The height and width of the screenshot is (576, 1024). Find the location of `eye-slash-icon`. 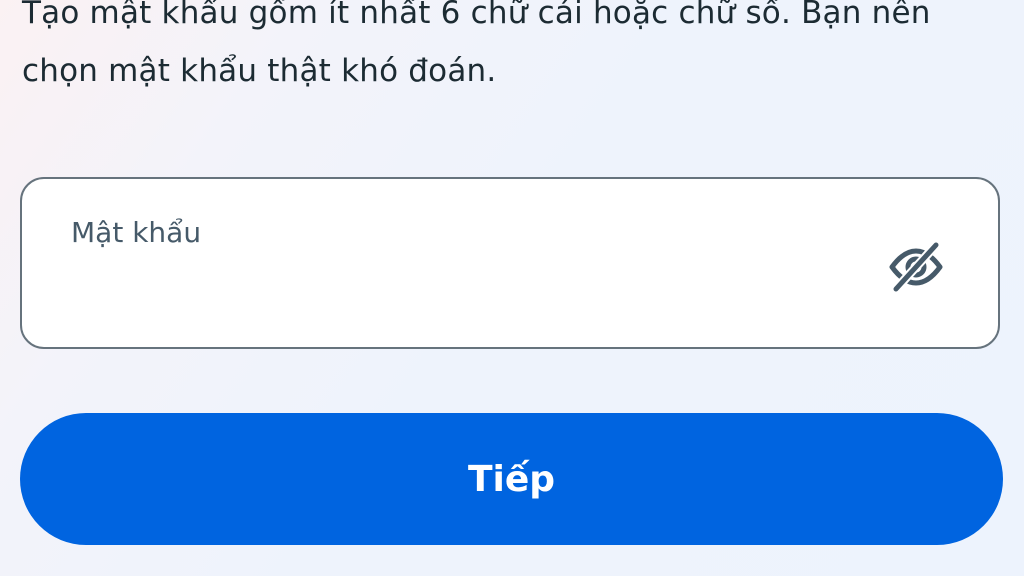

eye-slash-icon is located at coordinates (916, 267).